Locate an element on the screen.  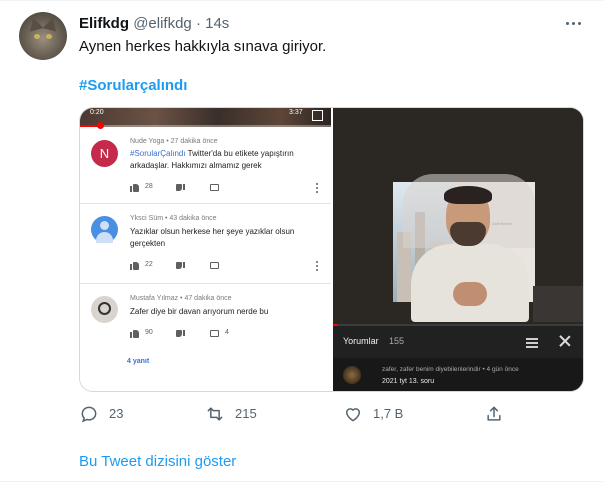
retweet-icon is located at coordinates (215, 414).